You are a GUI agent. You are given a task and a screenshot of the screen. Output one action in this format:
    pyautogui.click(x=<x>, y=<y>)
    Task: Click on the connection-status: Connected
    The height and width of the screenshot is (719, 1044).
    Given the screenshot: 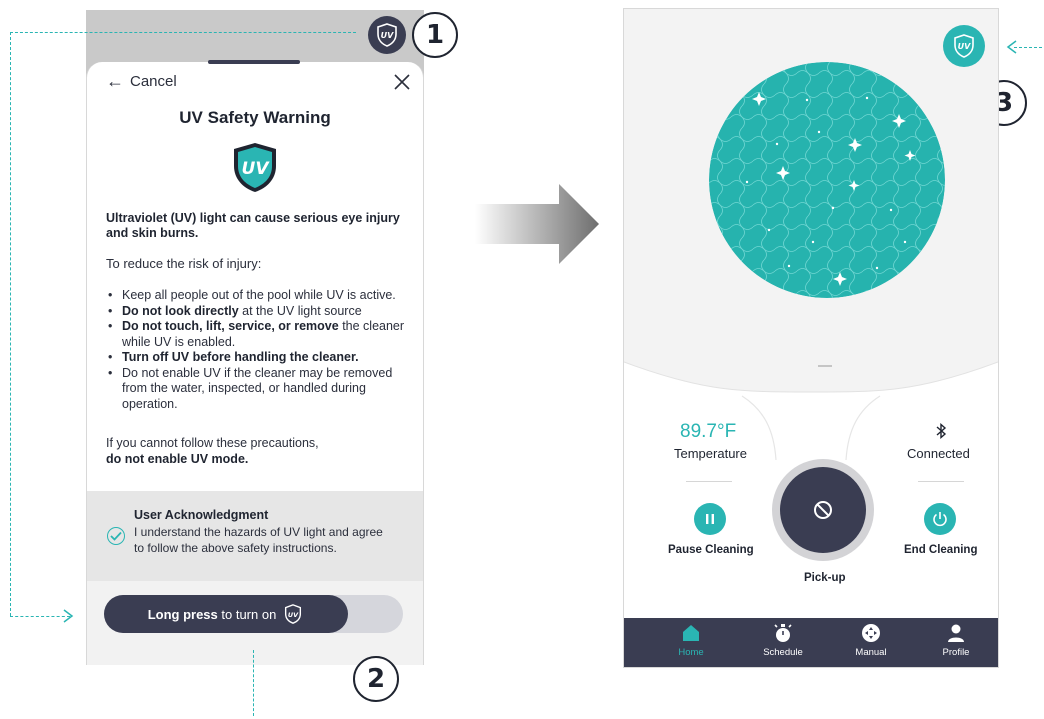 What is the action you would take?
    pyautogui.click(x=938, y=453)
    